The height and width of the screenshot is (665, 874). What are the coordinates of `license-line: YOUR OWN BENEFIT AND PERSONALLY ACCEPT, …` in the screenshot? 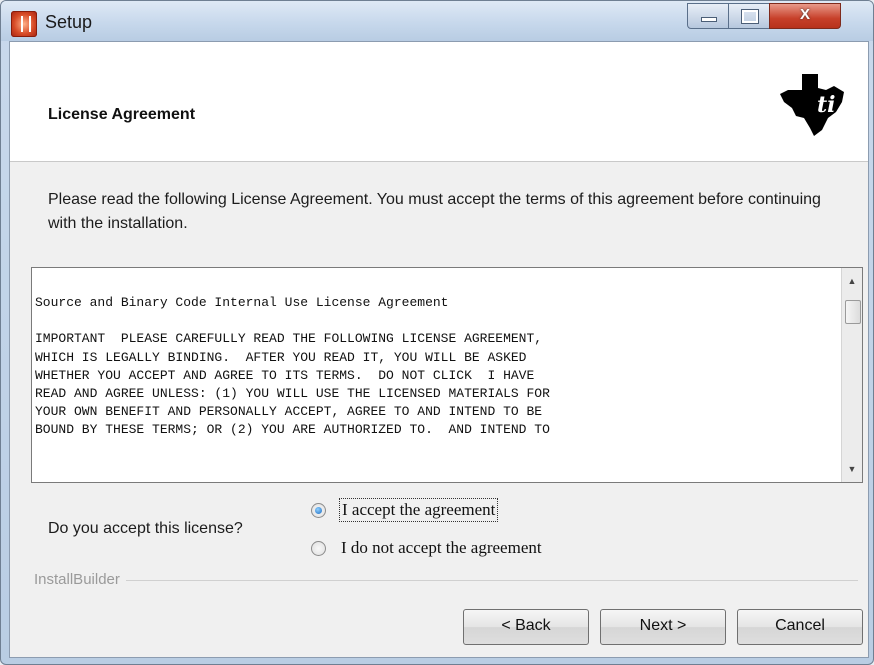 It's located at (289, 412).